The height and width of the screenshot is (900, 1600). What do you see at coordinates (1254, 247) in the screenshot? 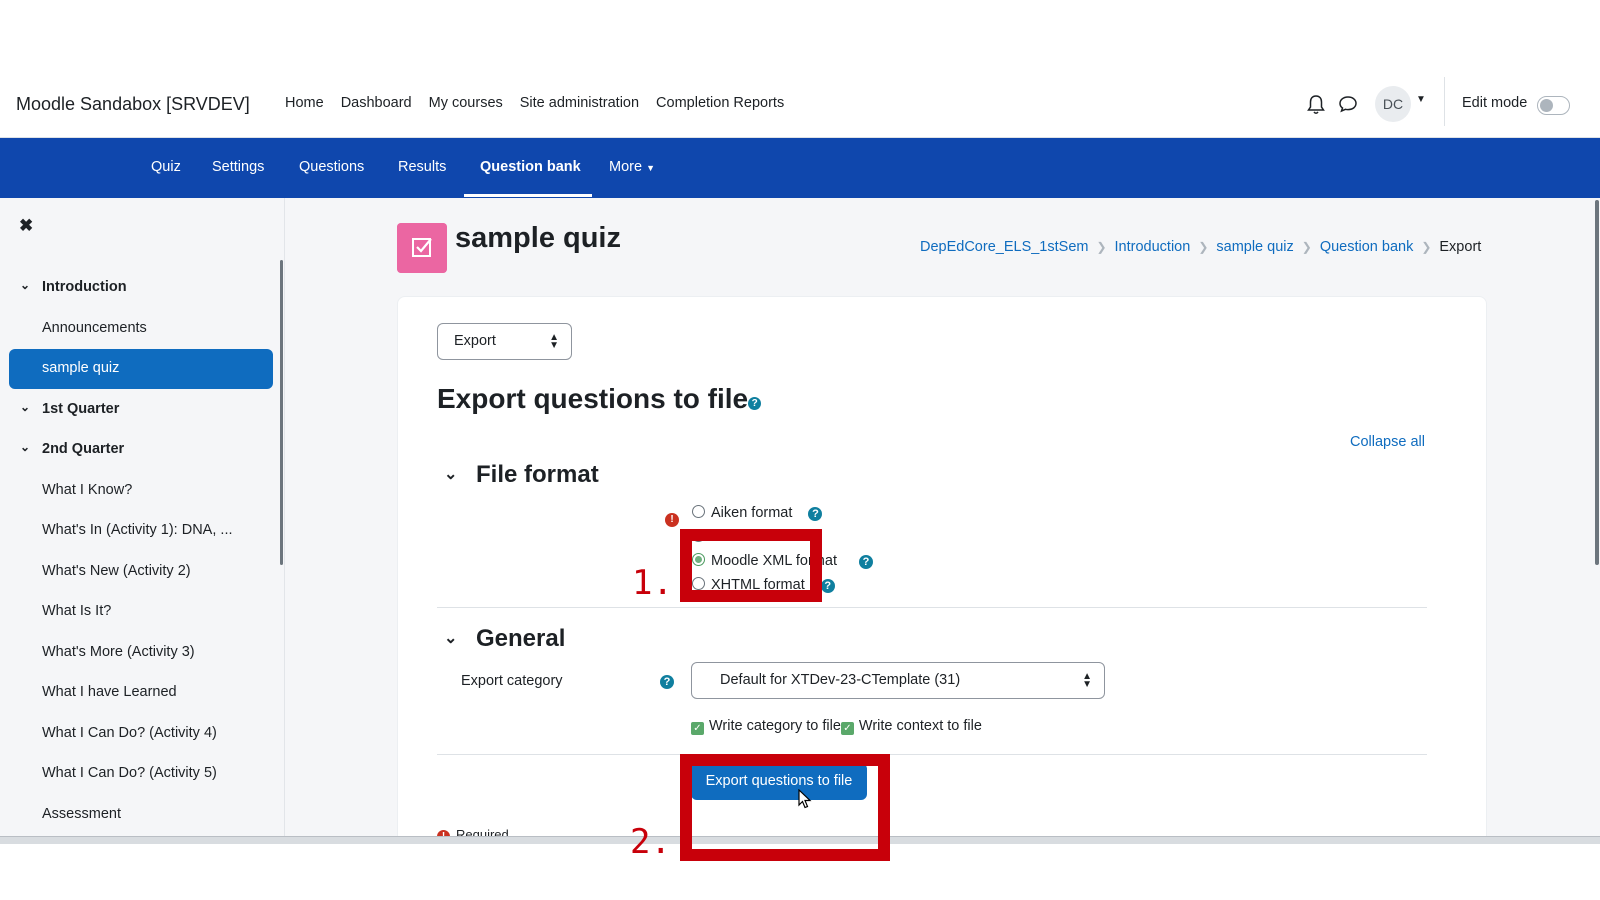
I see `breadcrumb-link: sample quiz` at bounding box center [1254, 247].